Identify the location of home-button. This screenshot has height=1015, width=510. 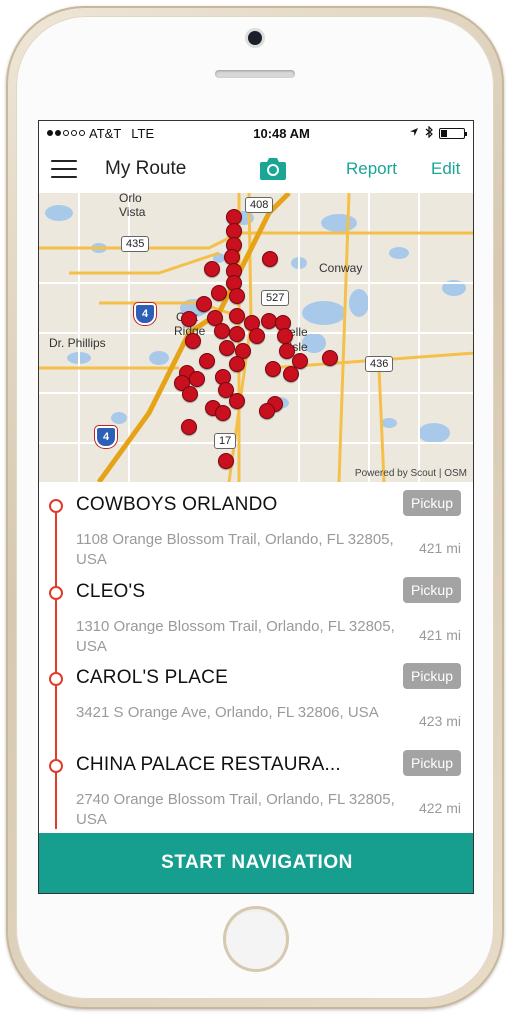
(256, 939).